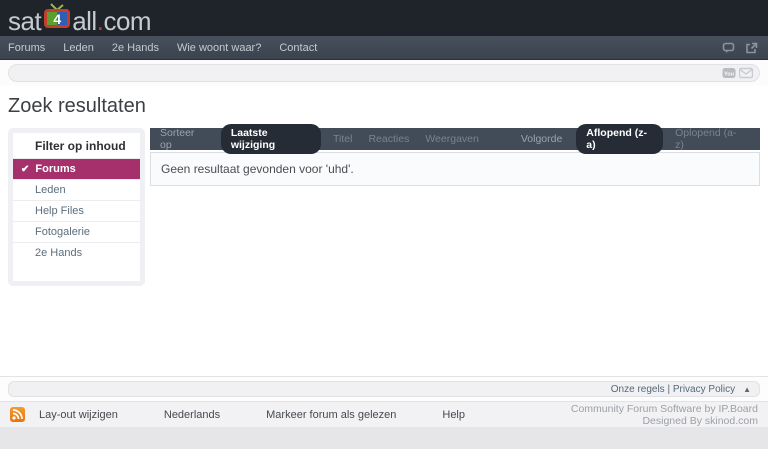  What do you see at coordinates (78, 47) in the screenshot?
I see `nav-item-leden: Leden` at bounding box center [78, 47].